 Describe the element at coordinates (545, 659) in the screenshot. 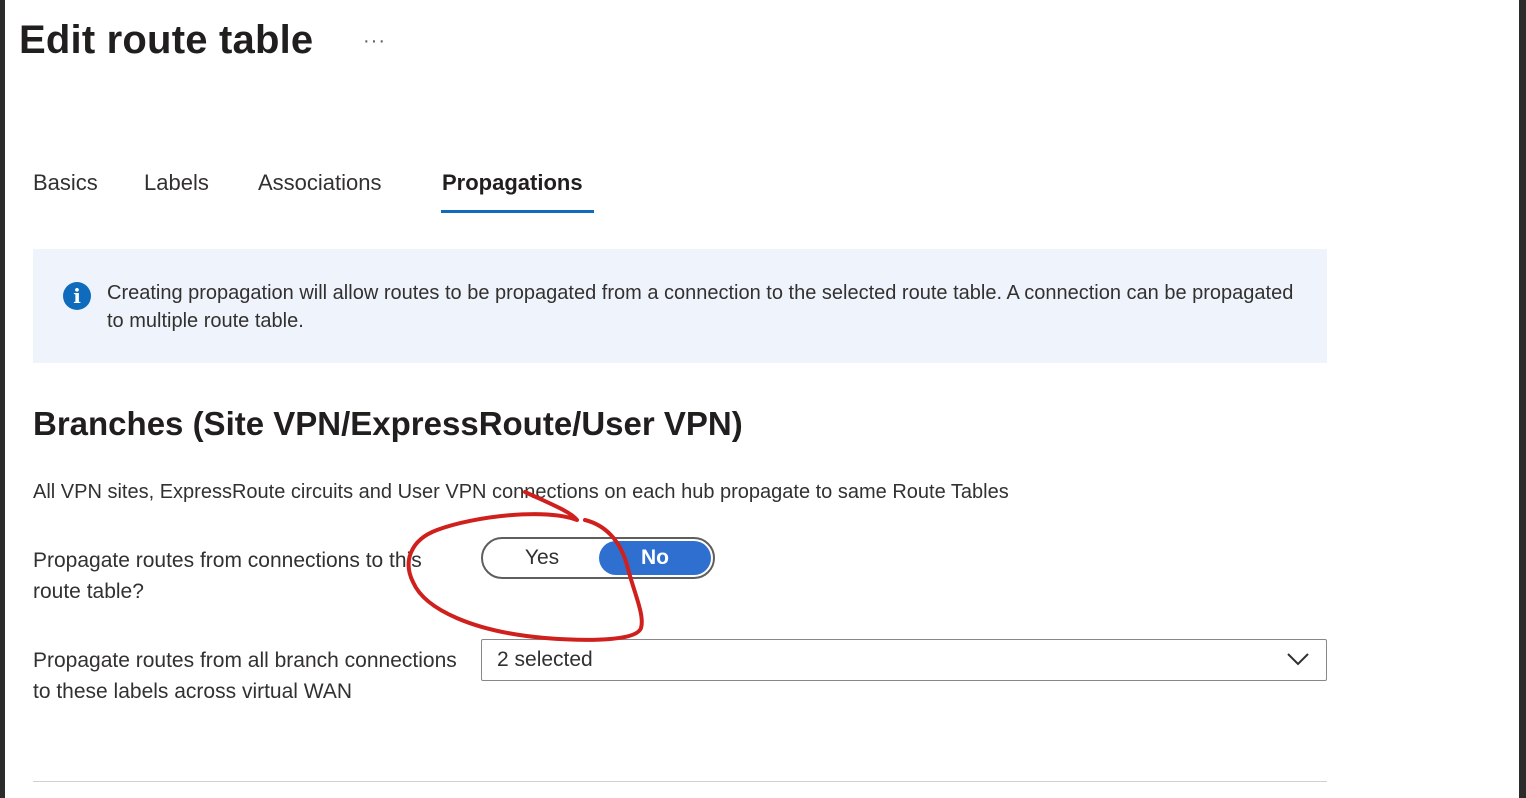

I see `labels-dropdown-value: 2 selected` at that location.